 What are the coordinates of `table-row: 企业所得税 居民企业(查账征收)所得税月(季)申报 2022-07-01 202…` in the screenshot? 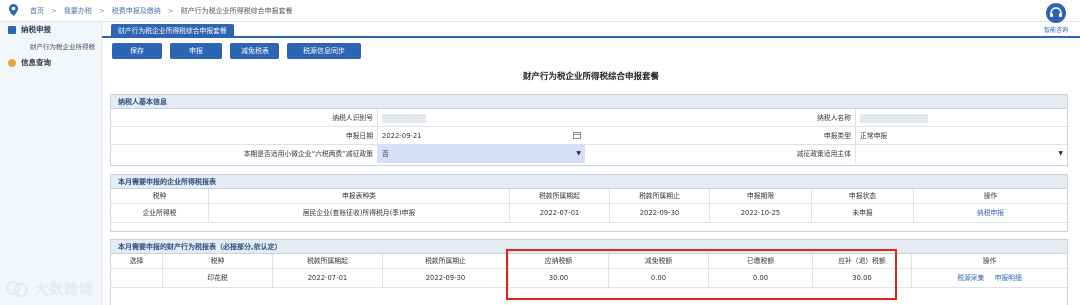 It's located at (589, 213).